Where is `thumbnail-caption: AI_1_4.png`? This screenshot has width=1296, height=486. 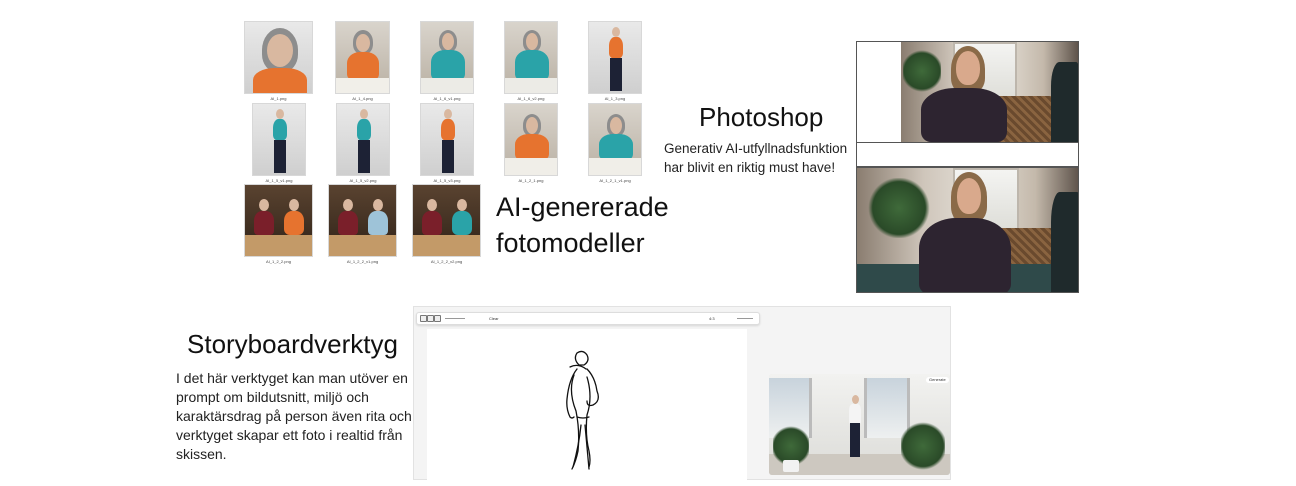
thumbnail-caption: AI_1_4.png is located at coordinates (362, 98).